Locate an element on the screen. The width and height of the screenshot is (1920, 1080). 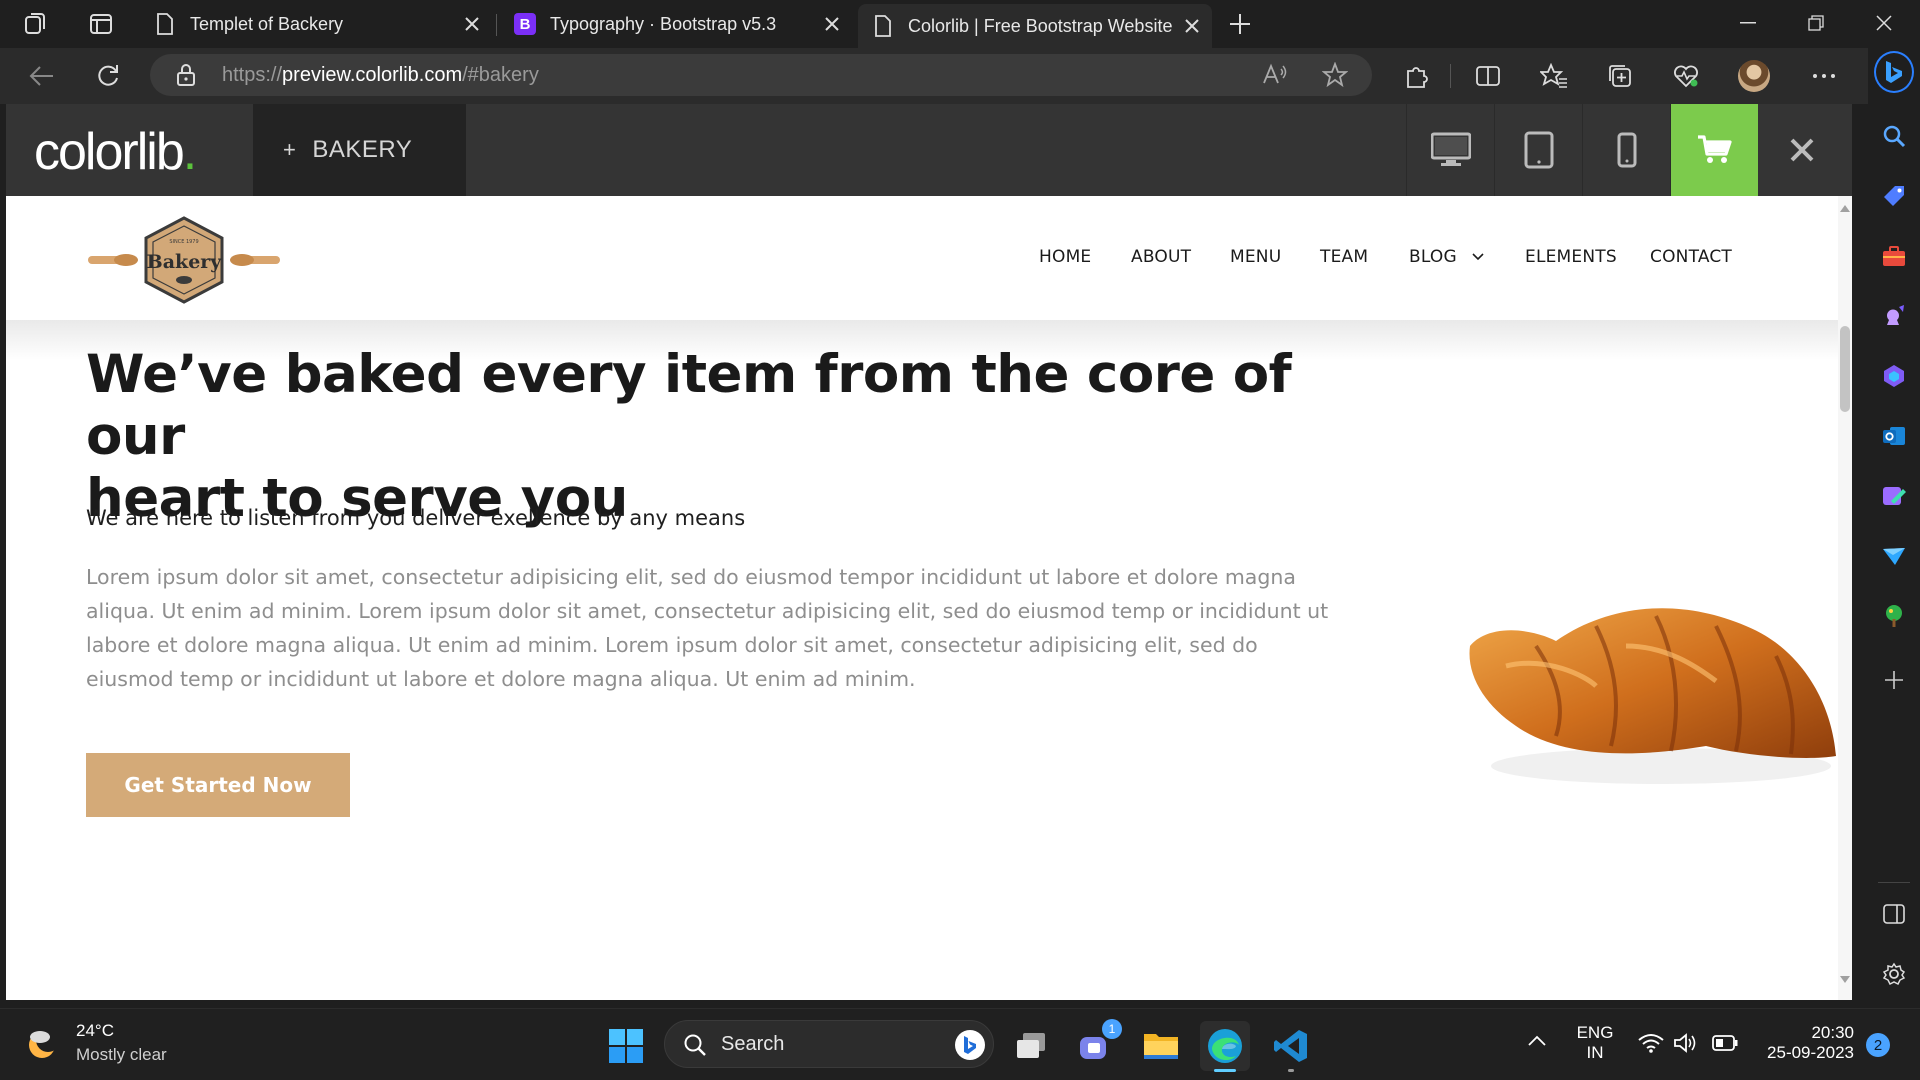
games-icon is located at coordinates (1894, 316).